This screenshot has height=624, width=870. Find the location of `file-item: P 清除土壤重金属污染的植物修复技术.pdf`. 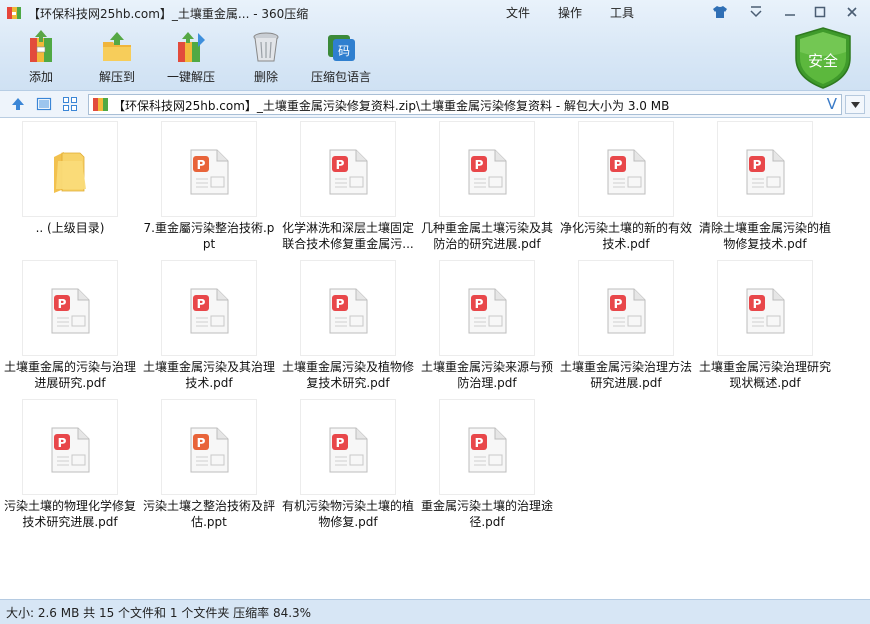

file-item: P 清除土壤重金属污染的植物修复技术.pdf is located at coordinates (765, 187).